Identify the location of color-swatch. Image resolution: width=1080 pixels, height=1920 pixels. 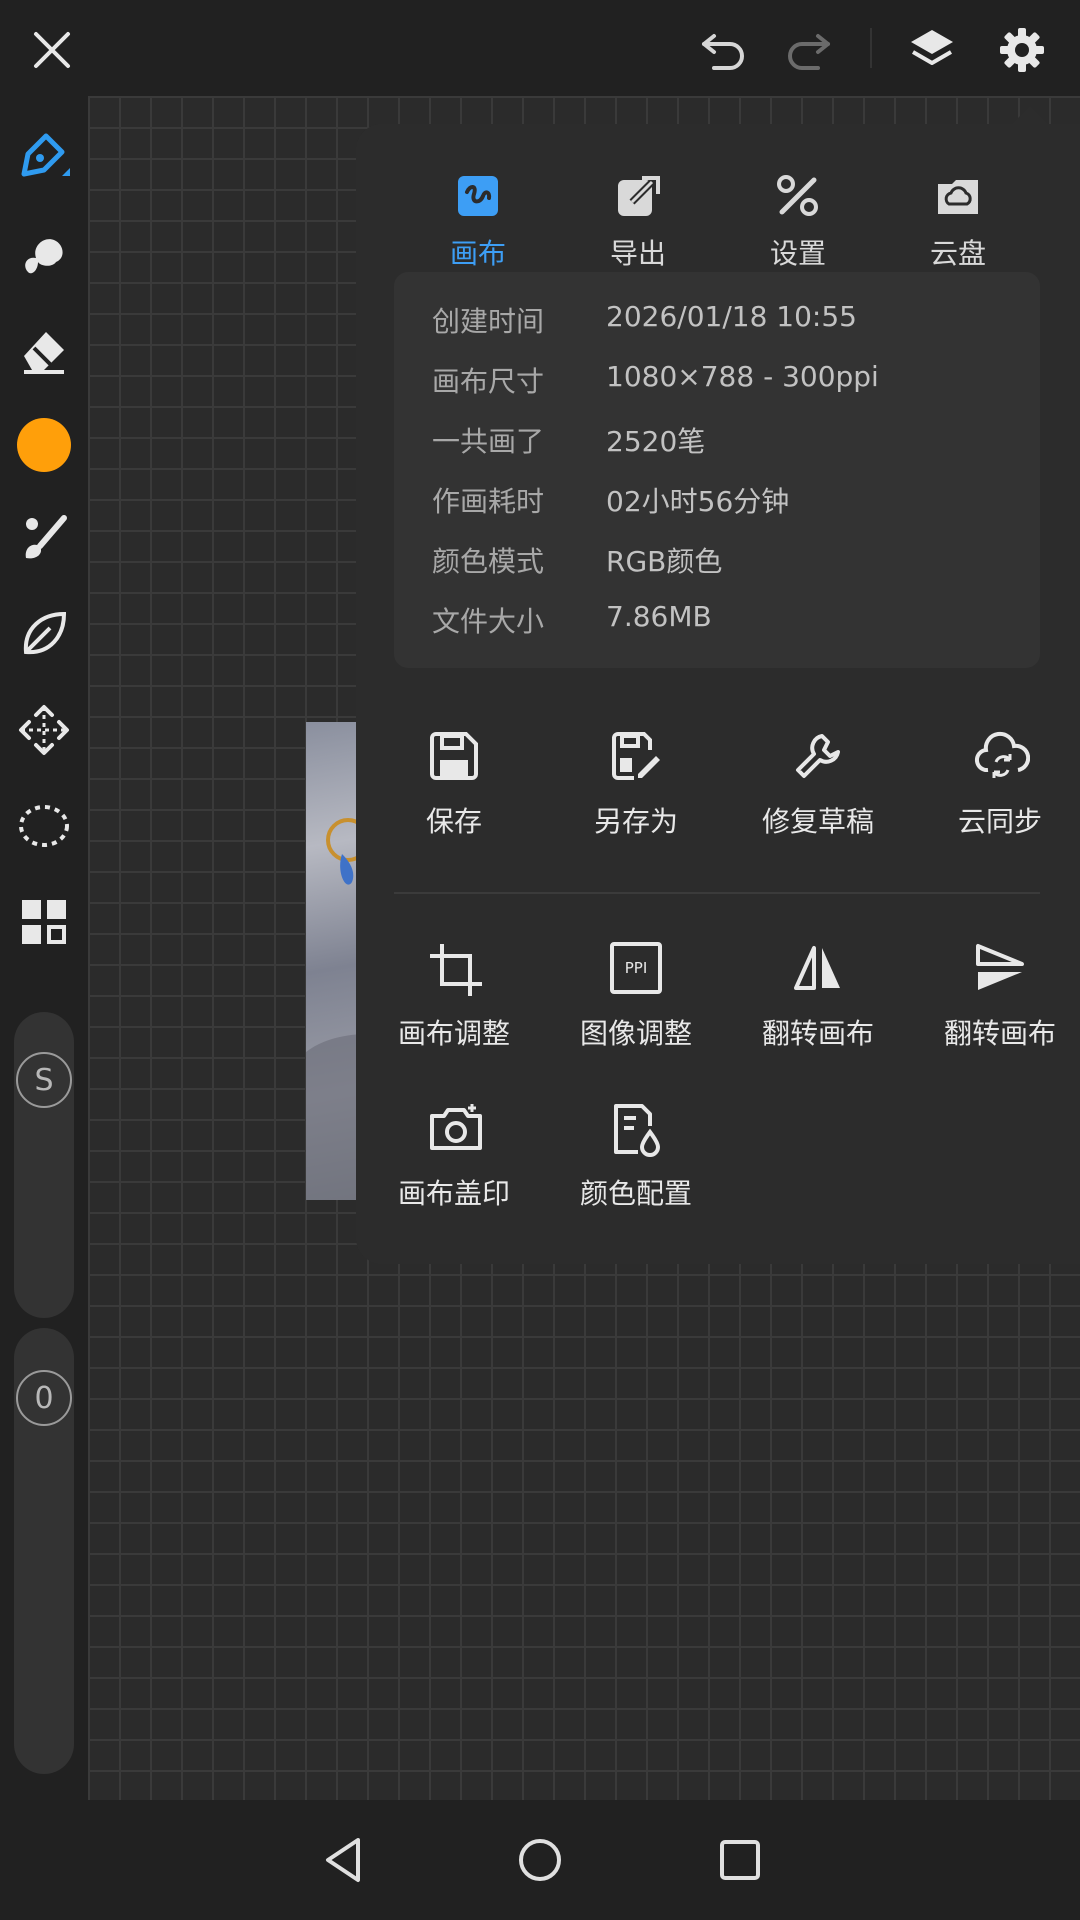
(44, 445).